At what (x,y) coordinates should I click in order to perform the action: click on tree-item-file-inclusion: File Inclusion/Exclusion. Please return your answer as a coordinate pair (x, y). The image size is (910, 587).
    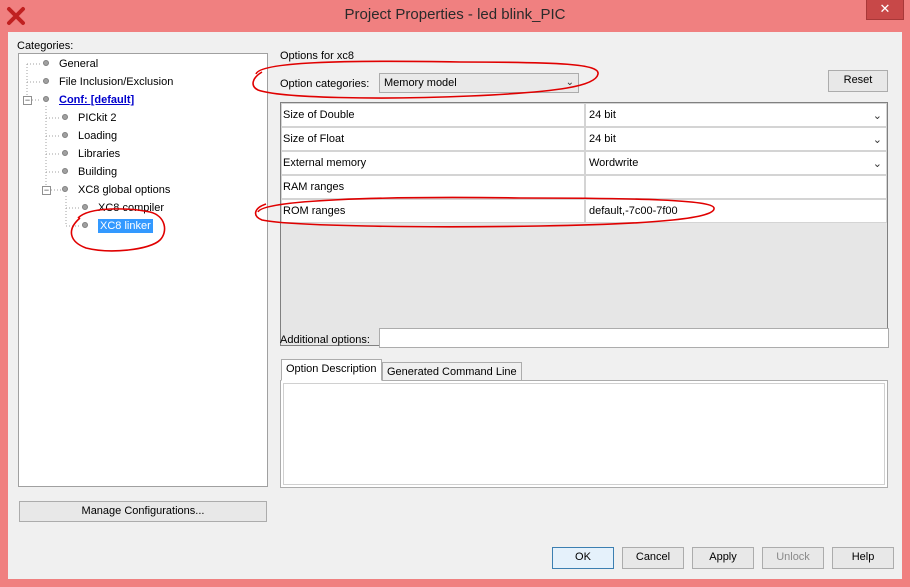
    Looking at the image, I should click on (108, 82).